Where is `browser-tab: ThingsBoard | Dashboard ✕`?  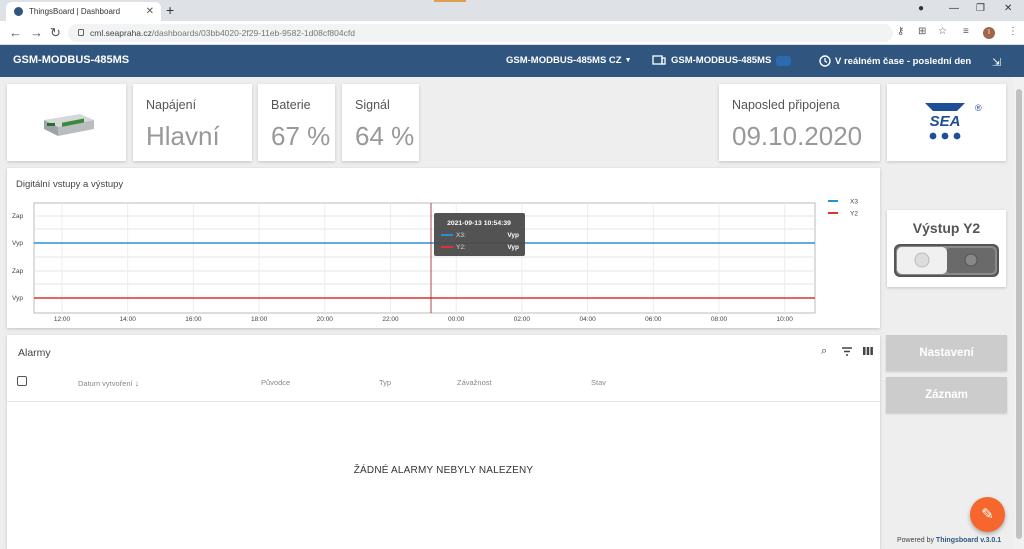 browser-tab: ThingsBoard | Dashboard ✕ is located at coordinates (83, 11).